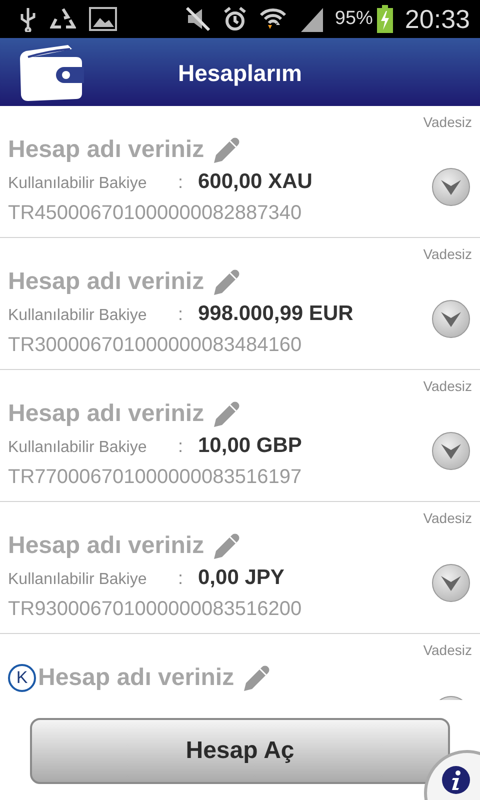 The width and height of the screenshot is (480, 800). I want to click on mute-icon, so click(197, 19).